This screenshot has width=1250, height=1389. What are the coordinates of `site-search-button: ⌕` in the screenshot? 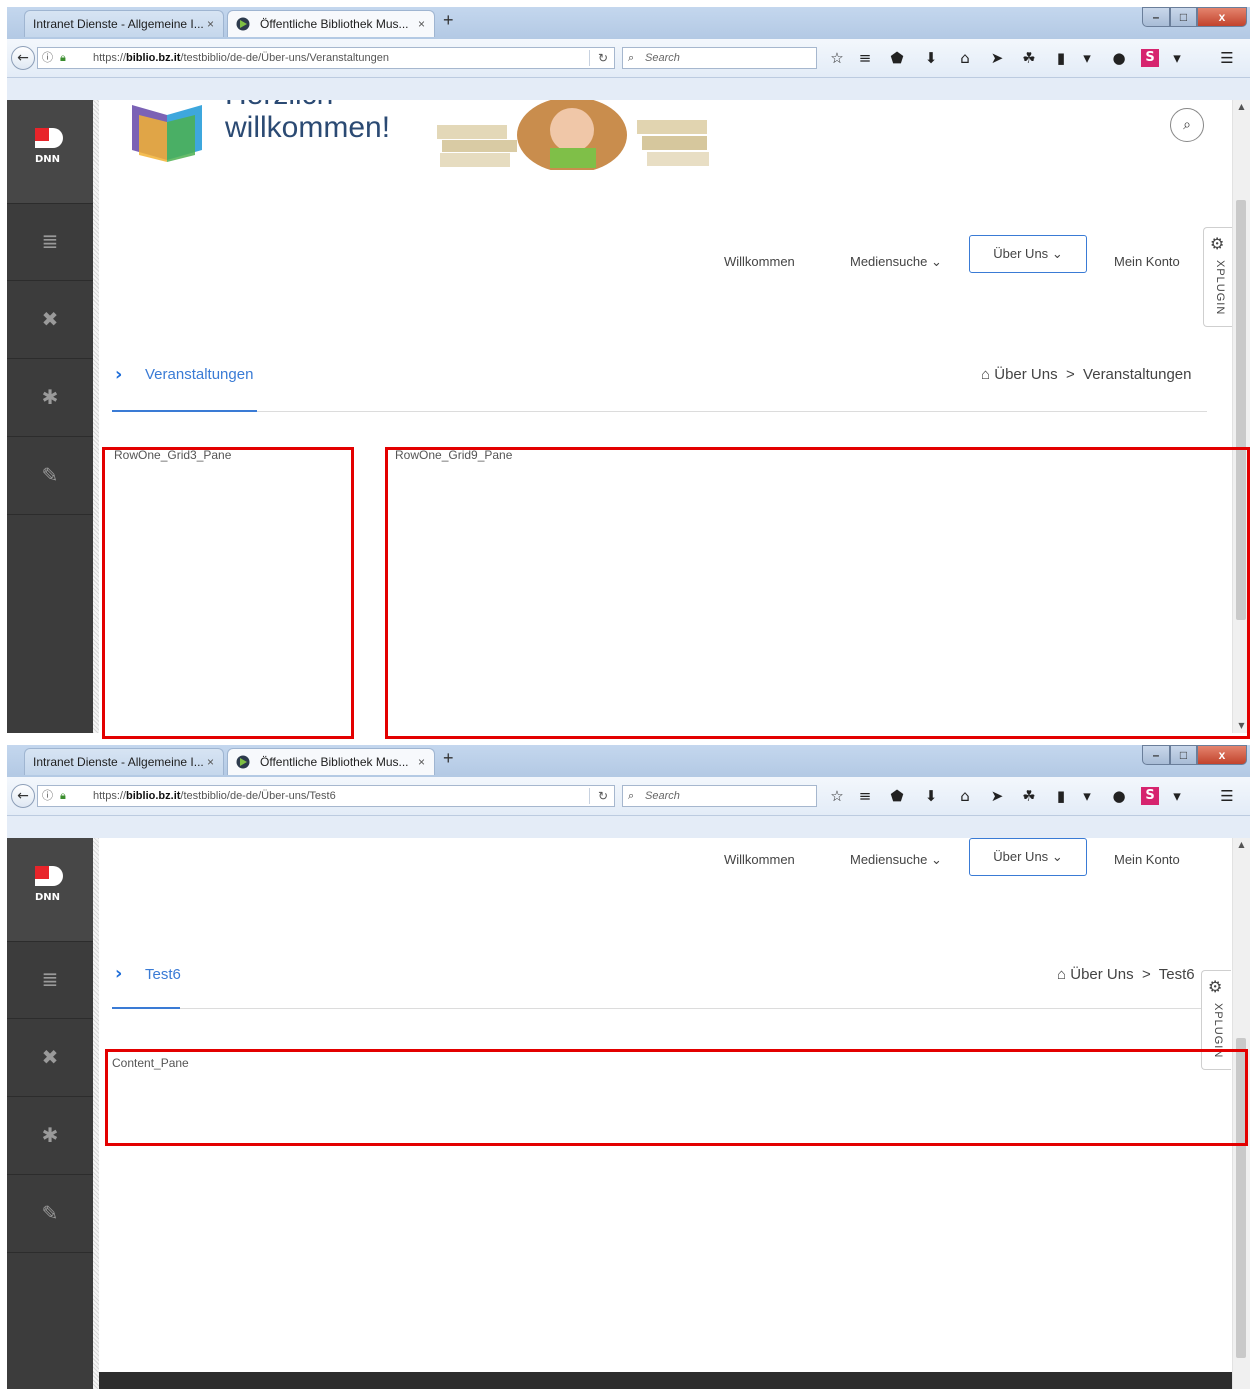 It's located at (1187, 125).